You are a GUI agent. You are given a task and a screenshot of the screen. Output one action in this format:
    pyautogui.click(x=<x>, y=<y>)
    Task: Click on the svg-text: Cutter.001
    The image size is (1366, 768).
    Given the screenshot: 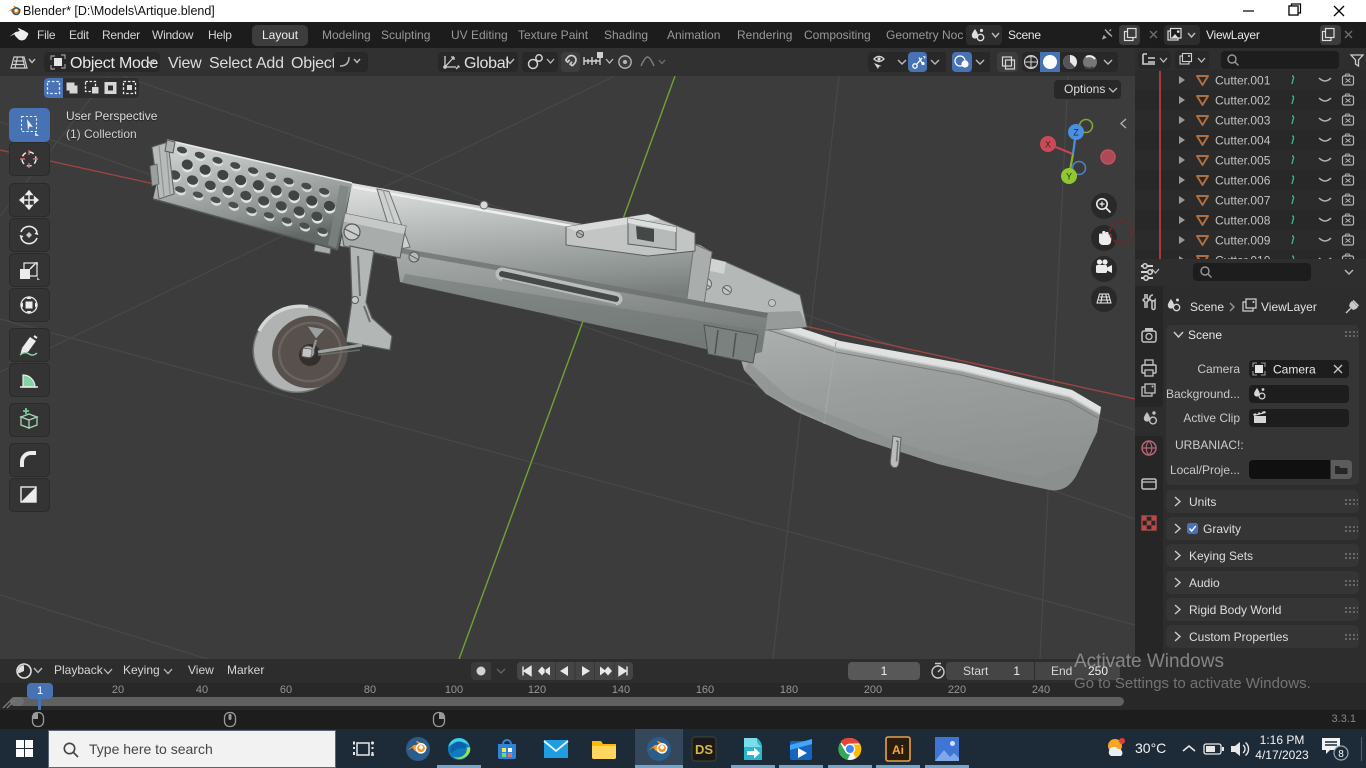 What is the action you would take?
    pyautogui.click(x=1243, y=81)
    